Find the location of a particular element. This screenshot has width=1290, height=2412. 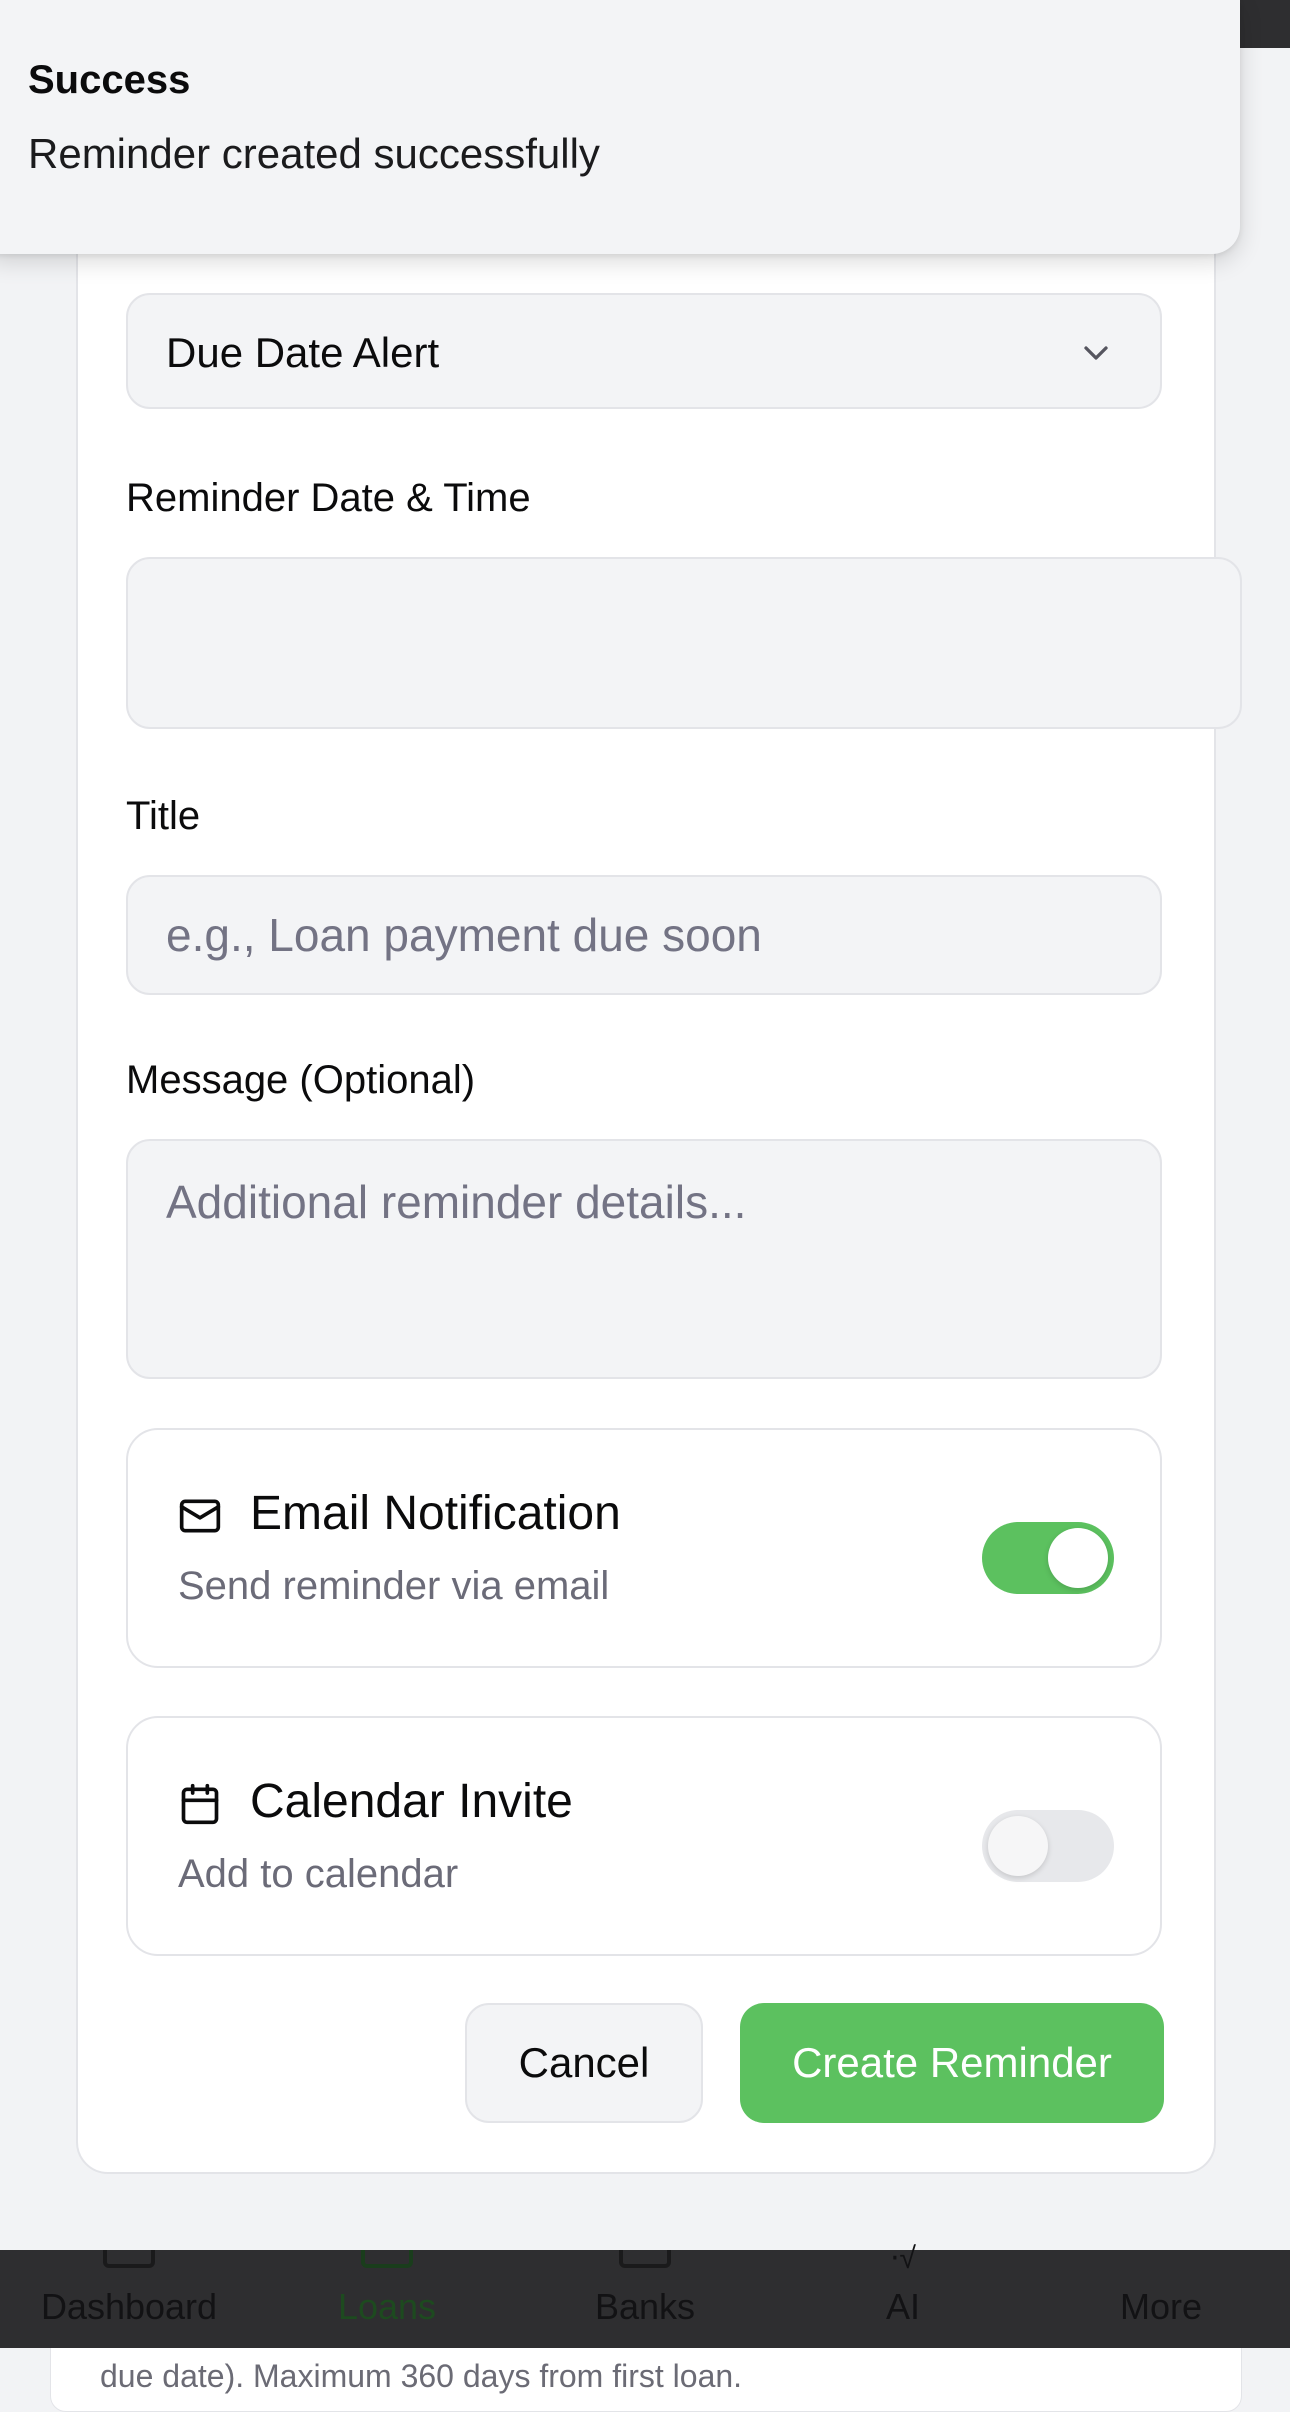

nav-label: AI is located at coordinates (902, 2306).